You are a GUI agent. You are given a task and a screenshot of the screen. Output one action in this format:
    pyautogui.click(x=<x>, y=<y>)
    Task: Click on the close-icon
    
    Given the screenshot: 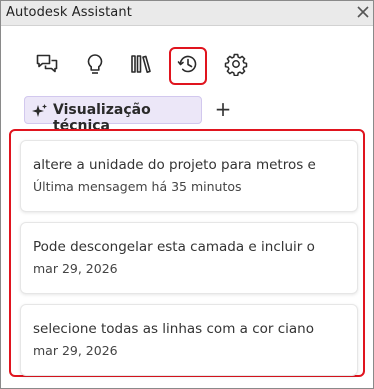 What is the action you would take?
    pyautogui.click(x=363, y=12)
    